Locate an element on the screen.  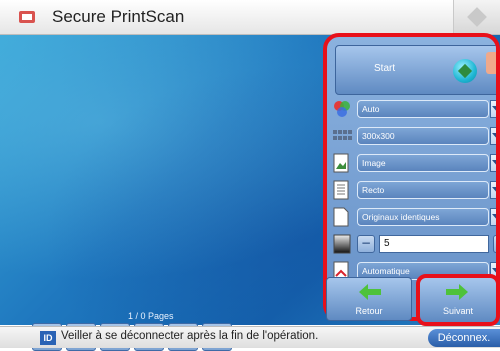
decrease-button: − is located at coordinates (366, 244).